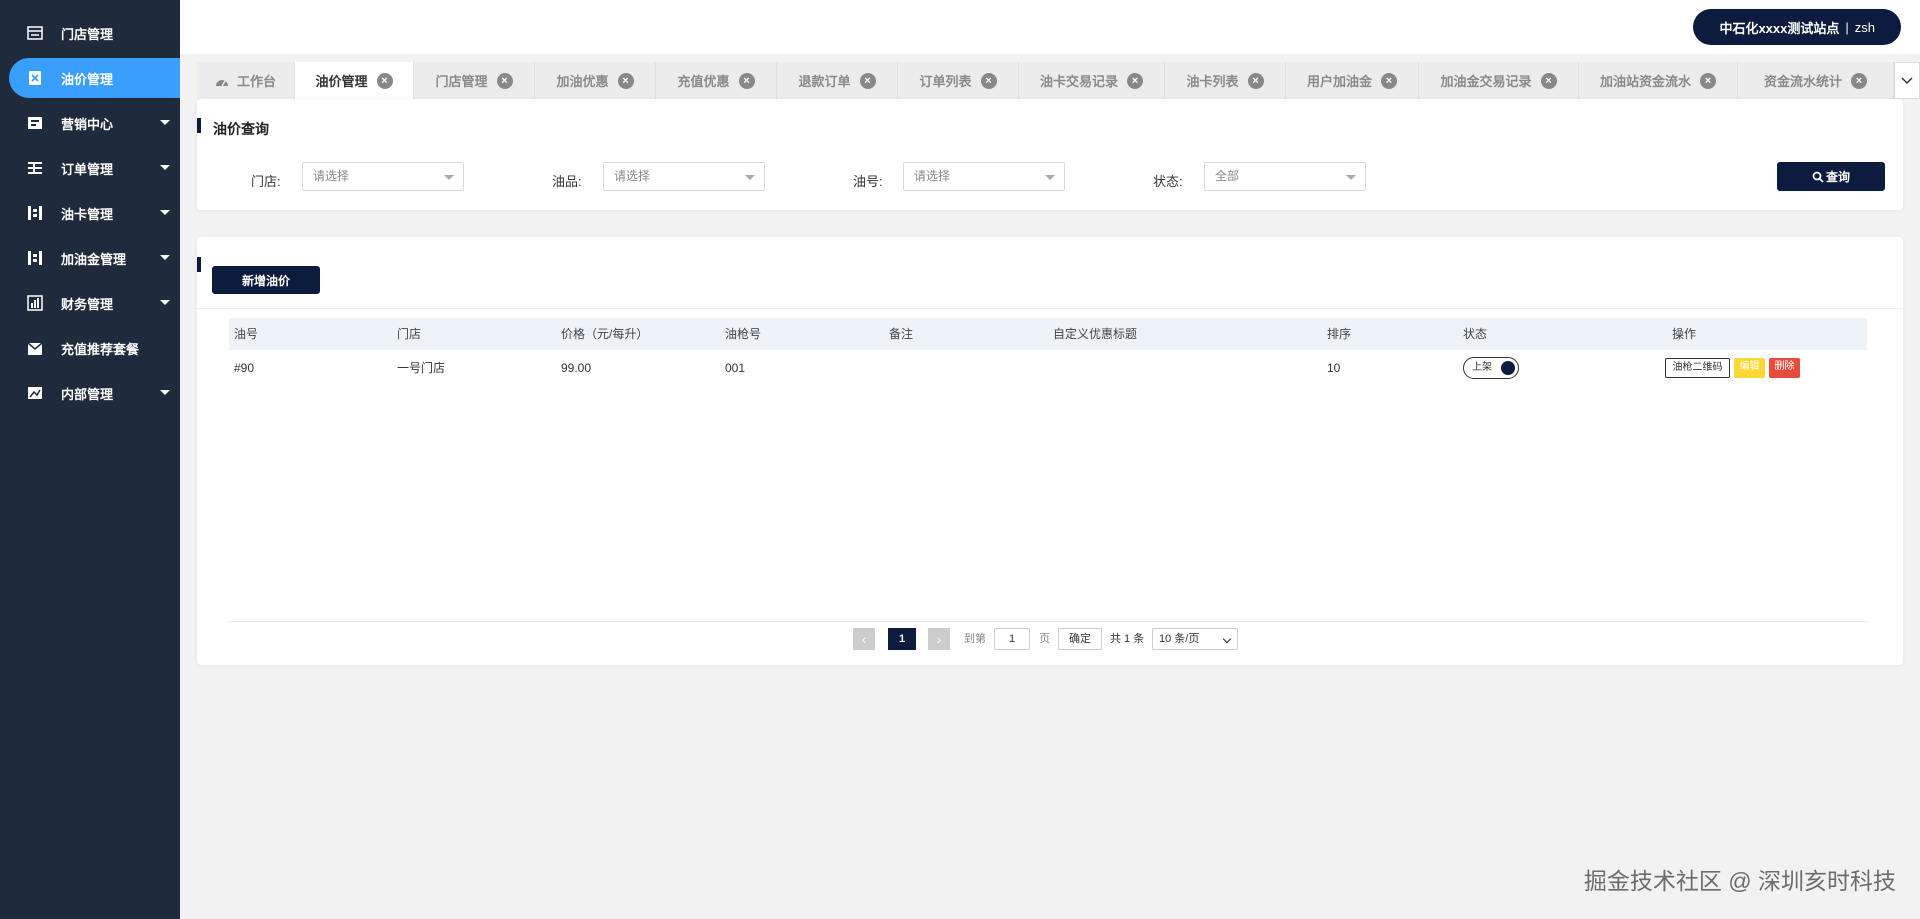 The height and width of the screenshot is (919, 1920). I want to click on sidebar-item-label: 门店管理, so click(87, 34).